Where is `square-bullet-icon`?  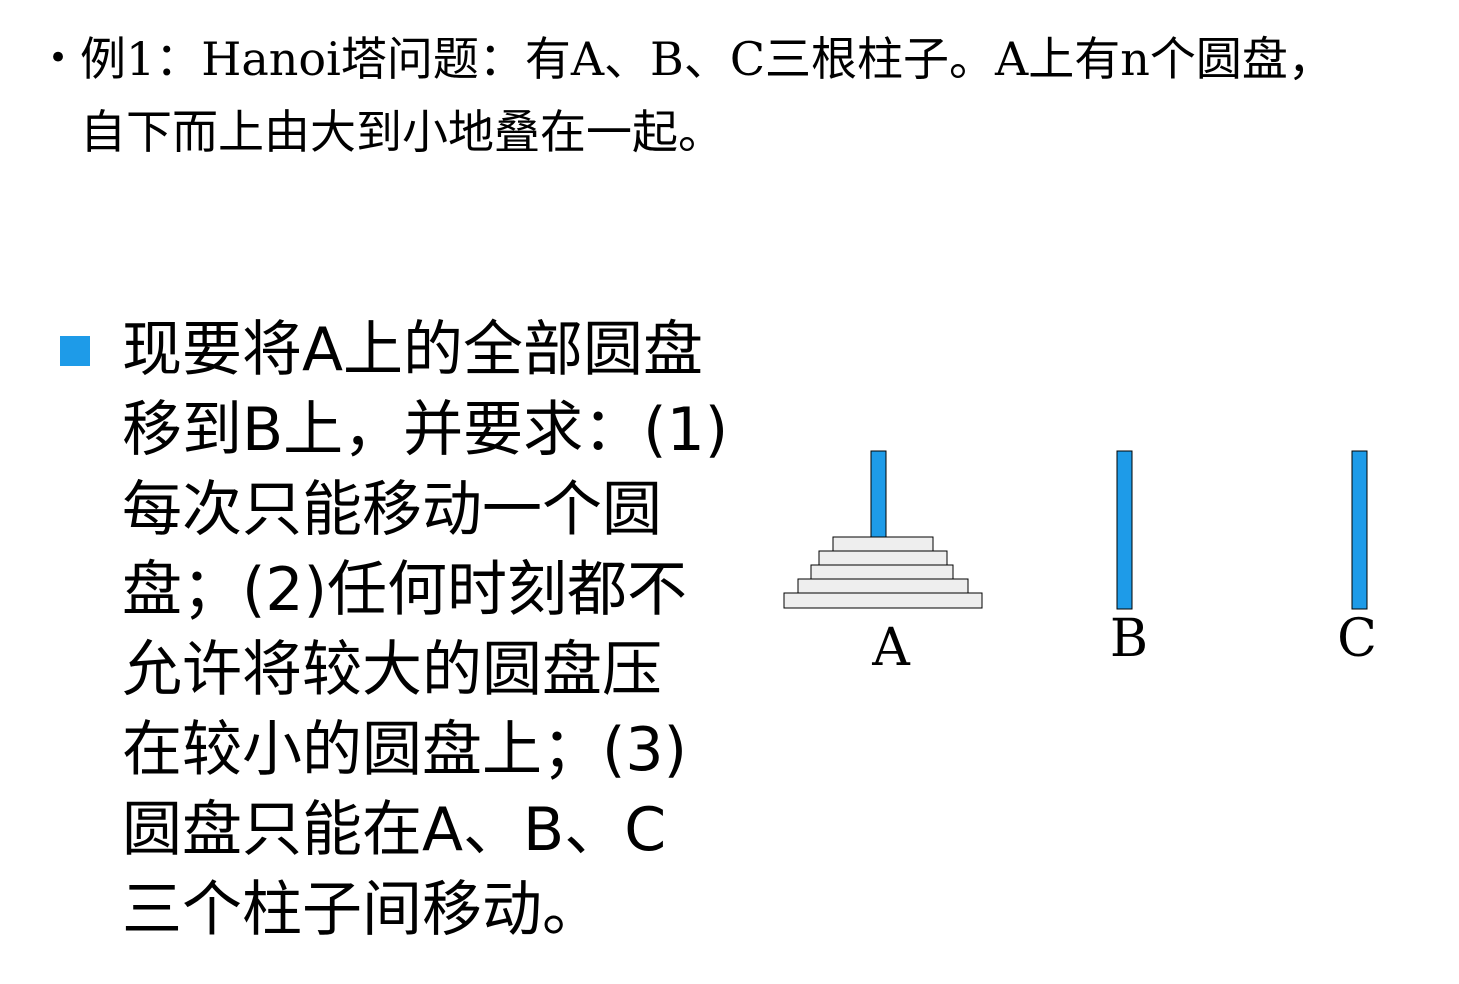 square-bullet-icon is located at coordinates (75, 351).